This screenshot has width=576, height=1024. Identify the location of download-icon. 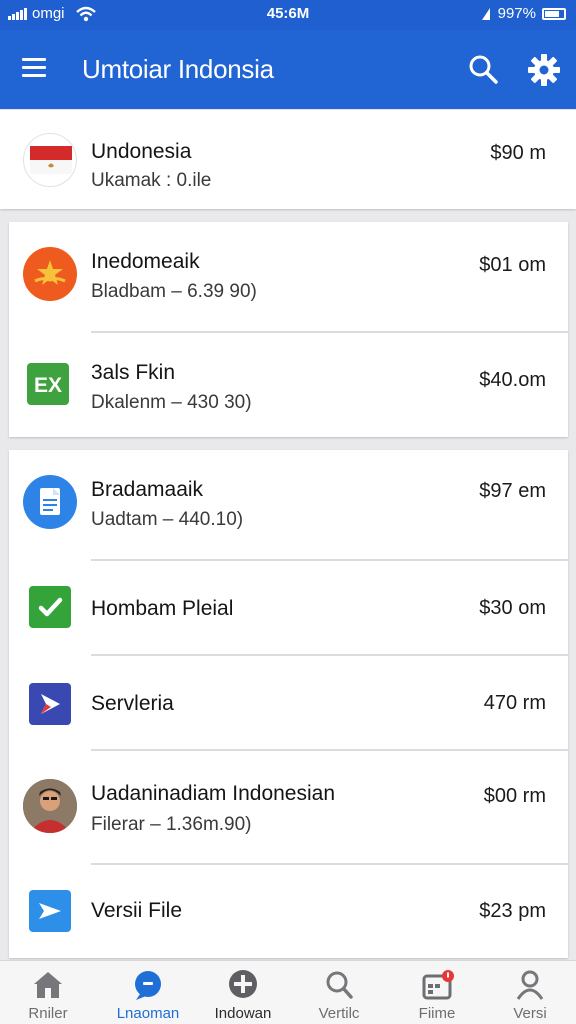
(243, 984).